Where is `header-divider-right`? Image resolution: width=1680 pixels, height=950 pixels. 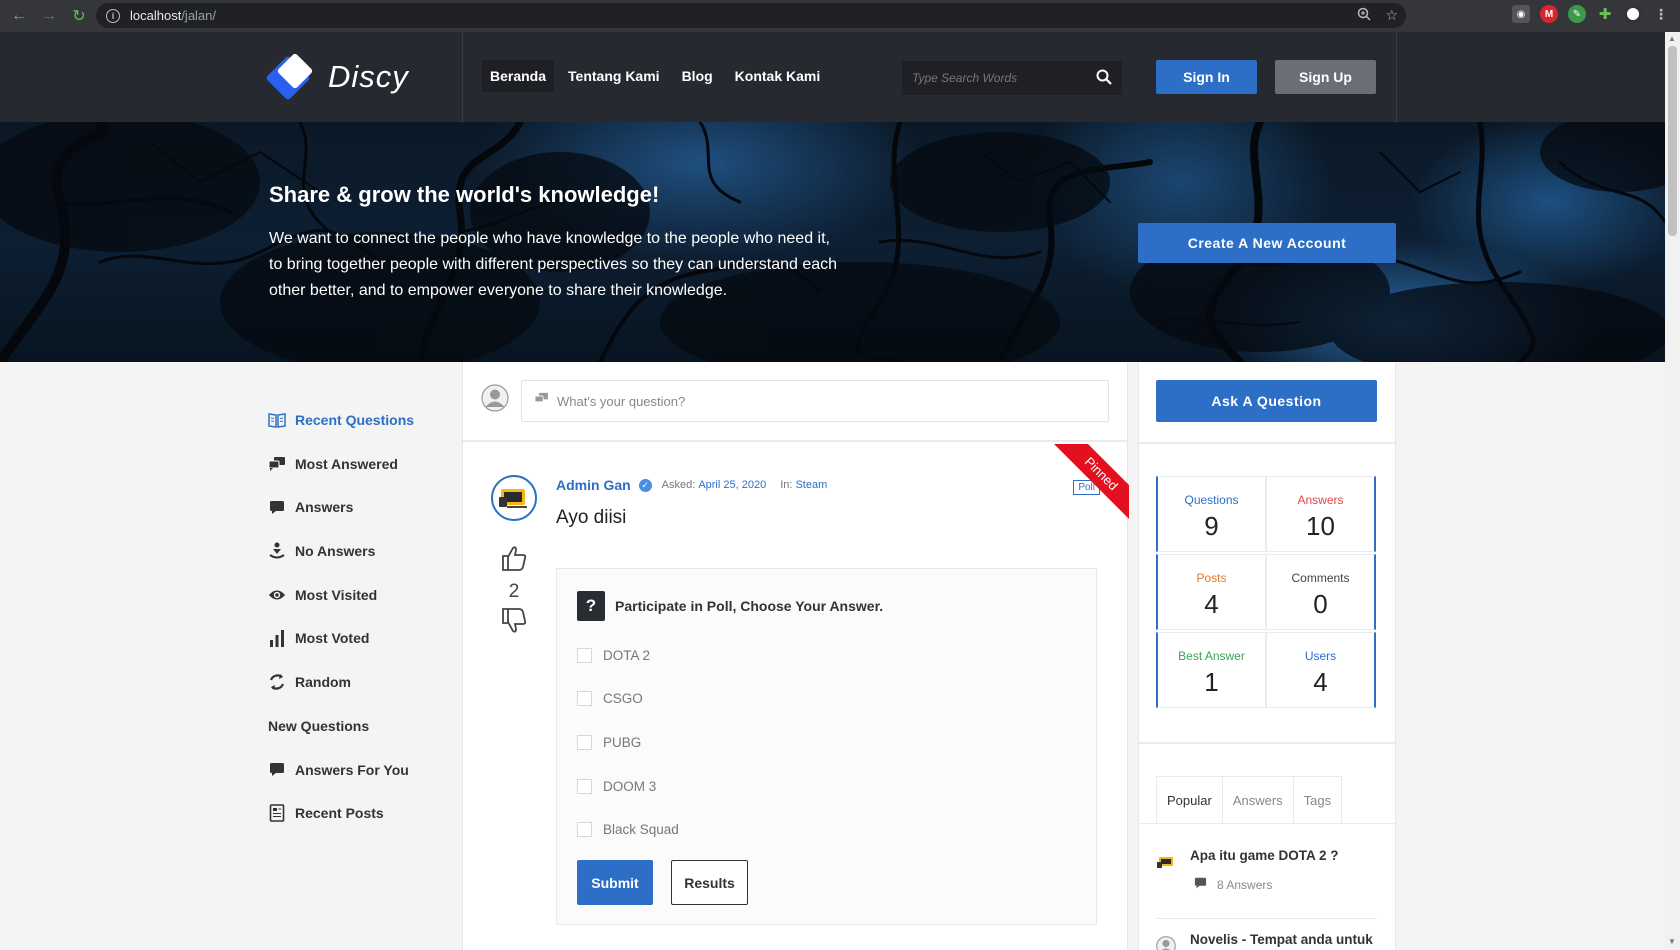
header-divider-right is located at coordinates (1396, 77).